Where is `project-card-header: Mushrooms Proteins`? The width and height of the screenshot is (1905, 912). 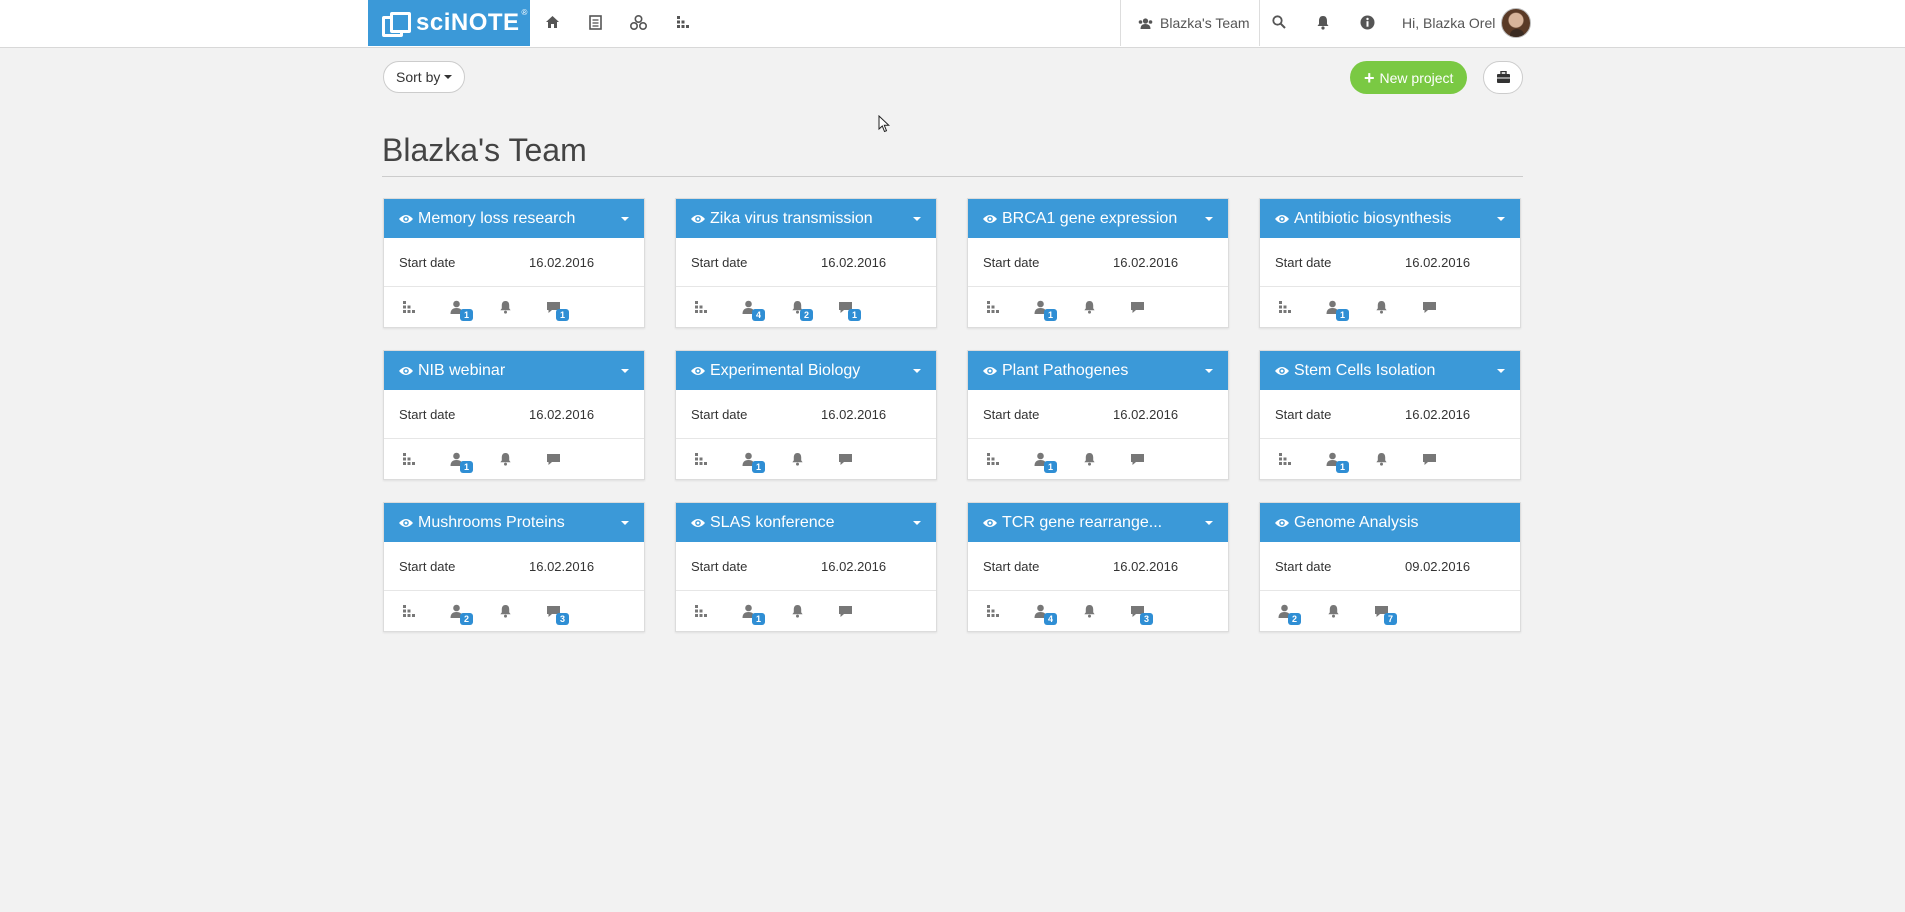 project-card-header: Mushrooms Proteins is located at coordinates (514, 522).